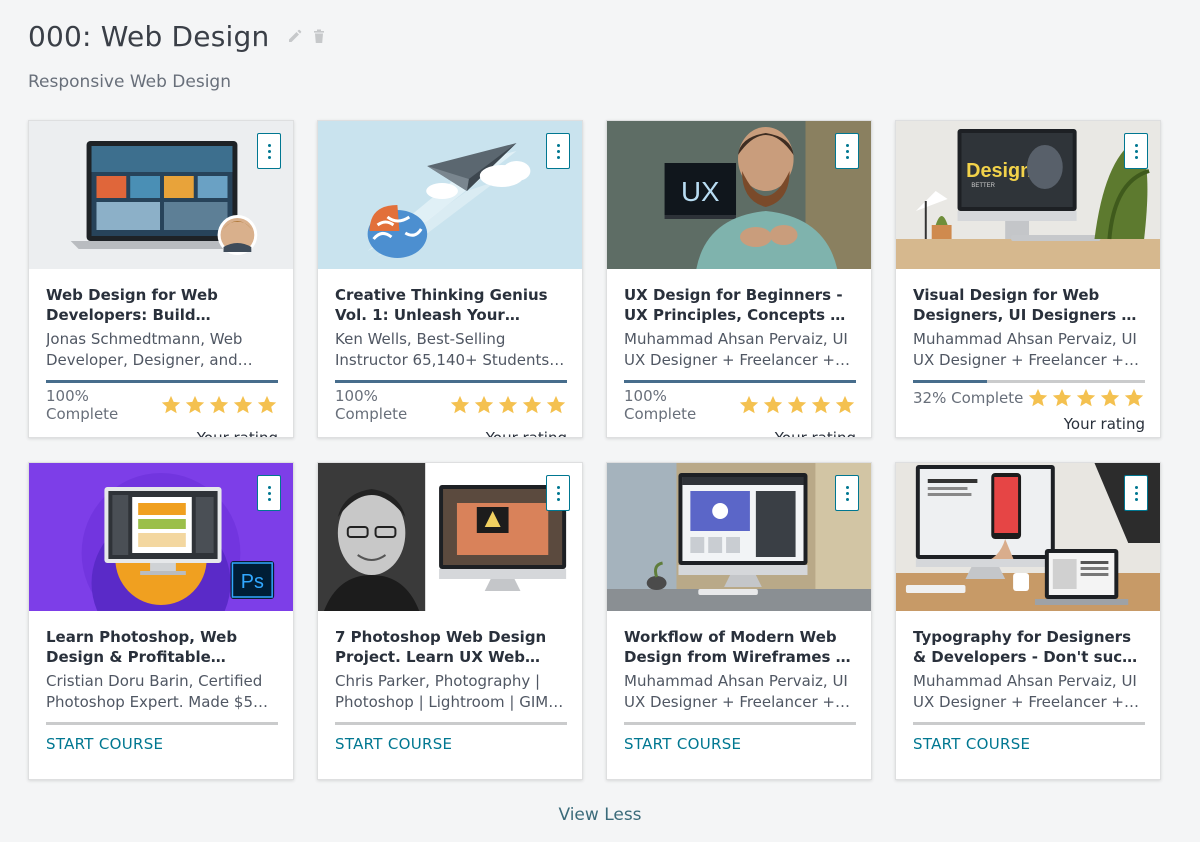 The width and height of the screenshot is (1200, 842). Describe the element at coordinates (968, 398) in the screenshot. I see `completion-status: 32% Complete` at that location.